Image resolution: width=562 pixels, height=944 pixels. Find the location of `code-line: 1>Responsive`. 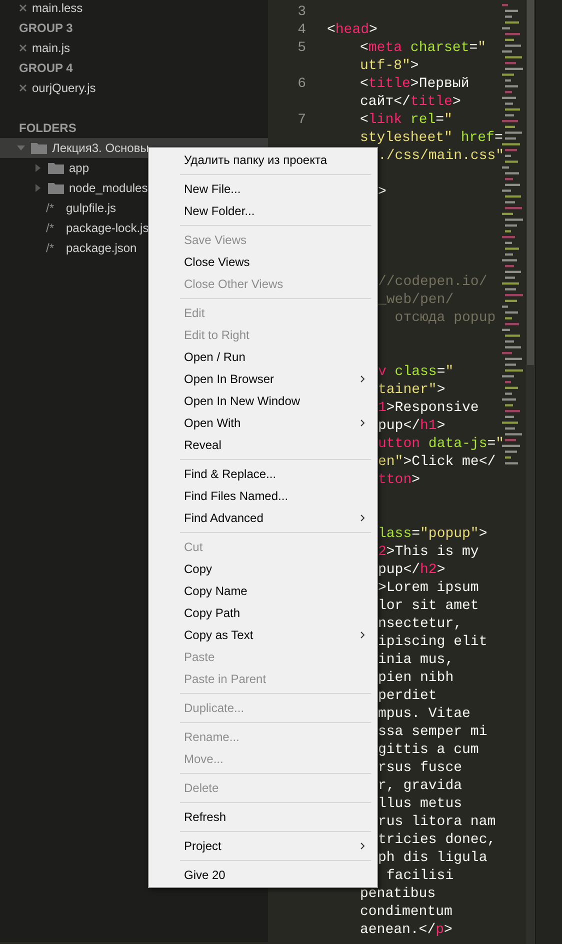

code-line: 1>Responsive is located at coordinates (428, 408).